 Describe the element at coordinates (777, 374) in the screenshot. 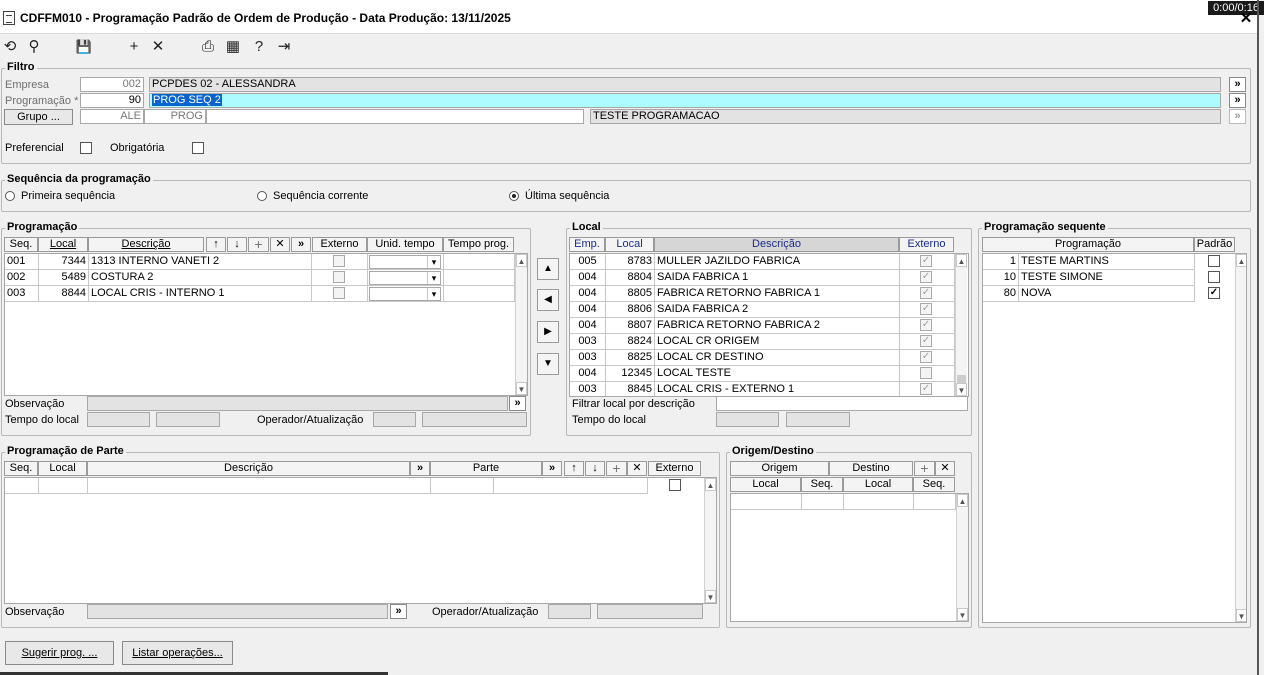

I see `local-cell-descricao: LOCAL TESTE` at that location.